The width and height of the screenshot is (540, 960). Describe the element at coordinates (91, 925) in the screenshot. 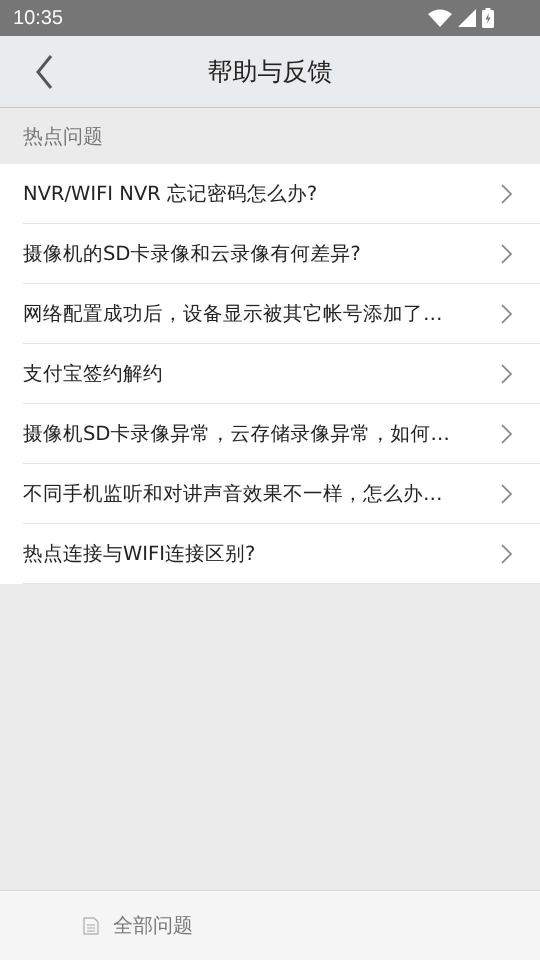

I see `document-icon` at that location.